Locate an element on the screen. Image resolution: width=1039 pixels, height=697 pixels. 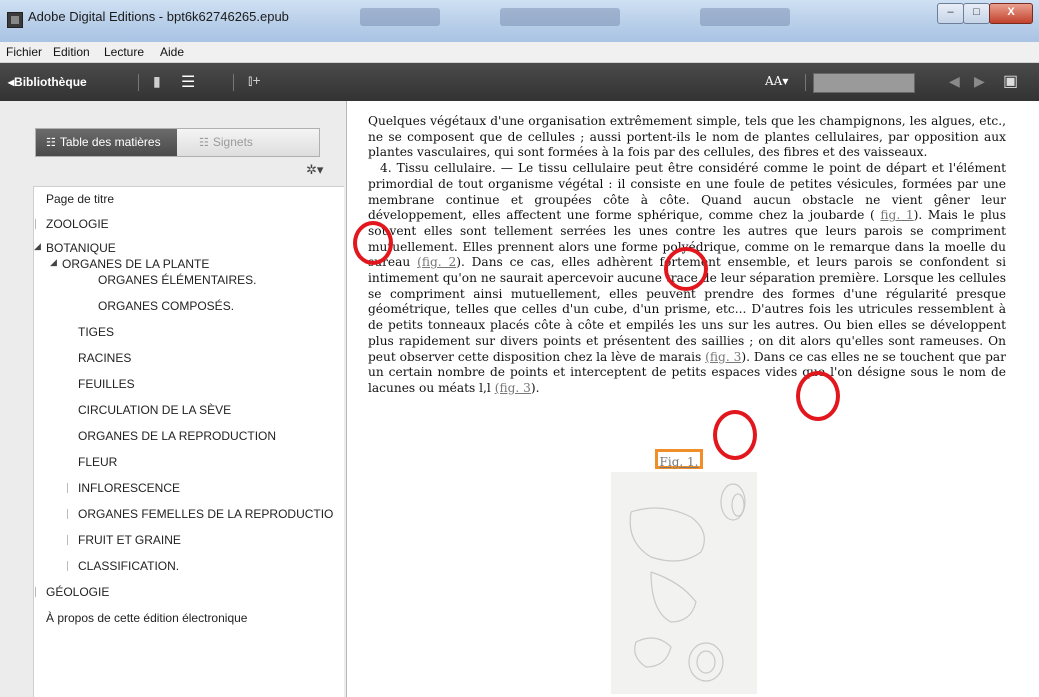
font-size-label: AA is located at coordinates (774, 81).